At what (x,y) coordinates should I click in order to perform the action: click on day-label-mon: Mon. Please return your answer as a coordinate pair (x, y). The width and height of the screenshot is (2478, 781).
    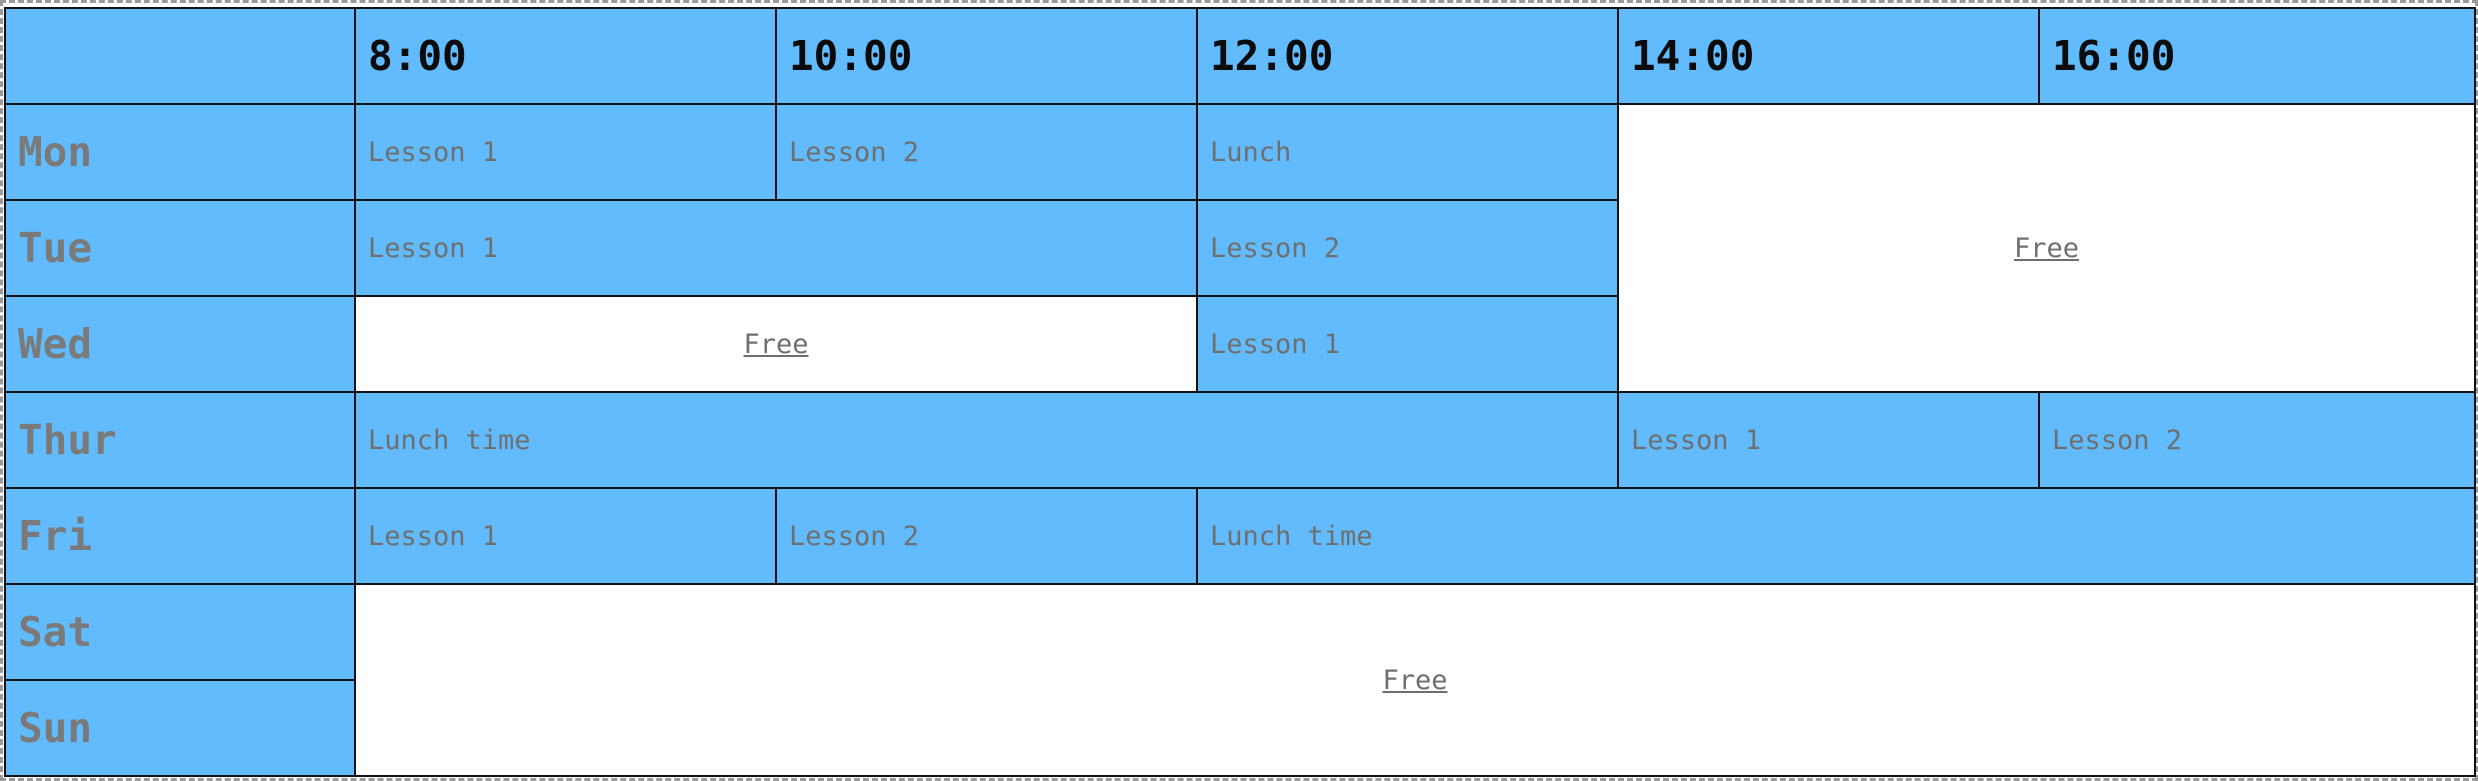
    Looking at the image, I should click on (180, 152).